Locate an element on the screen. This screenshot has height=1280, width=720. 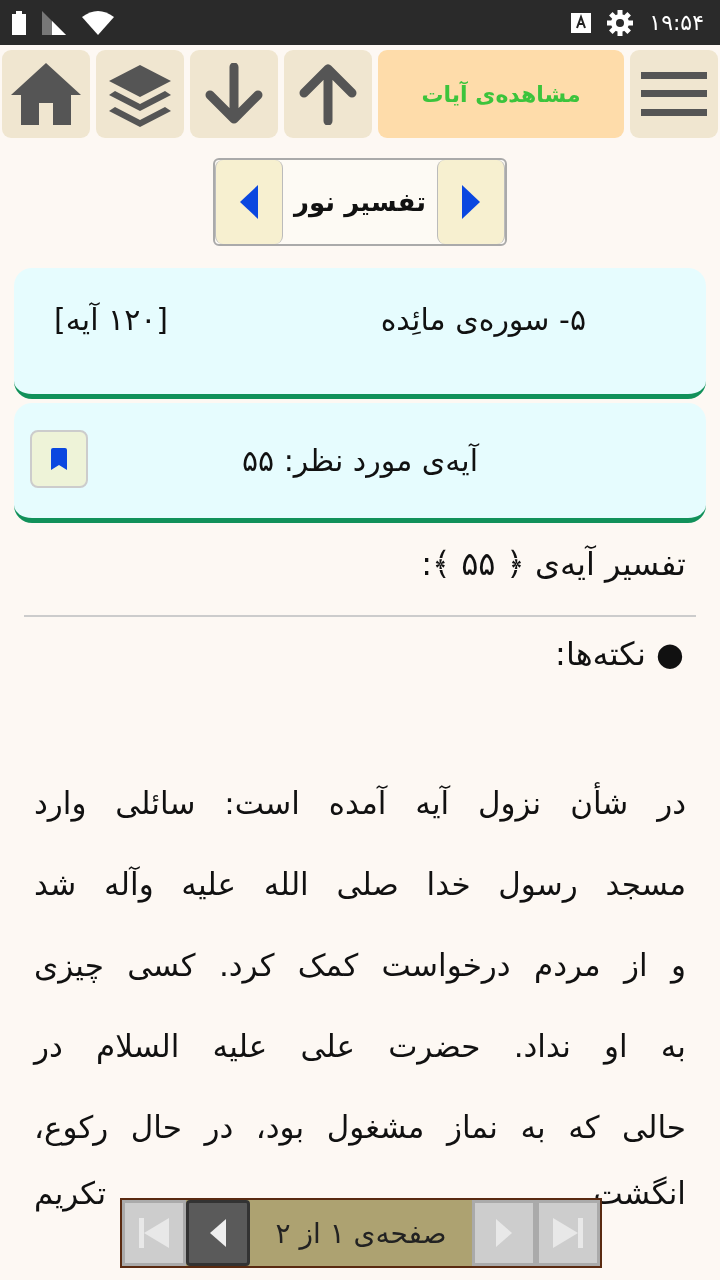
verse-count: [۱۲۰ آیه] is located at coordinates (111, 319).